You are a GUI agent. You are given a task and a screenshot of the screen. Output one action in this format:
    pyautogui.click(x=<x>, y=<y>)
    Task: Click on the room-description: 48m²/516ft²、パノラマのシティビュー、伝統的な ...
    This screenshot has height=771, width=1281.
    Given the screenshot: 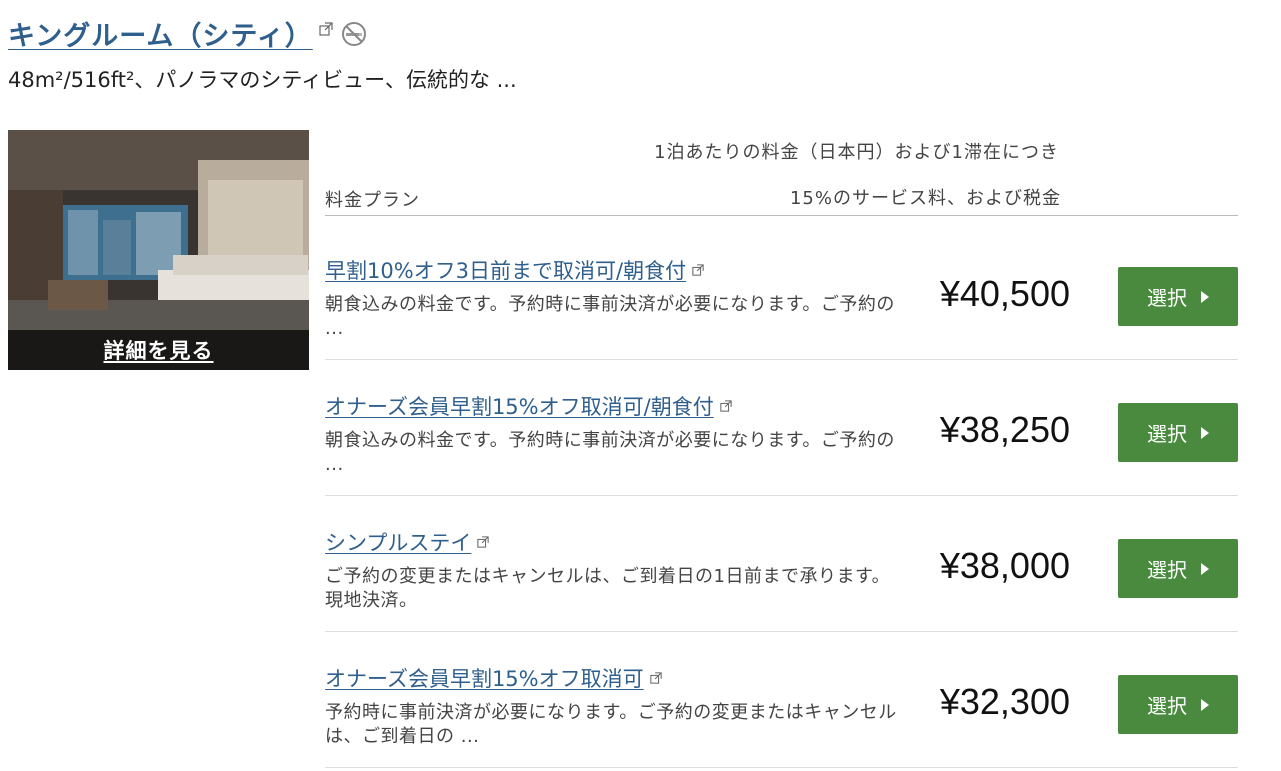 What is the action you would take?
    pyautogui.click(x=262, y=80)
    